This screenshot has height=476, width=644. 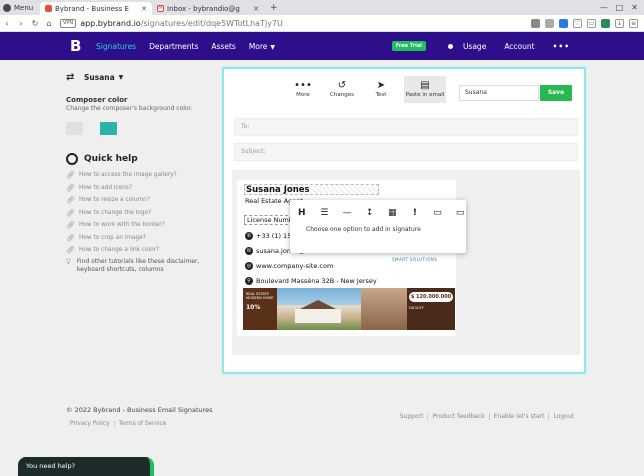 I want to click on layout-bottom-icon: ▭, so click(x=438, y=213).